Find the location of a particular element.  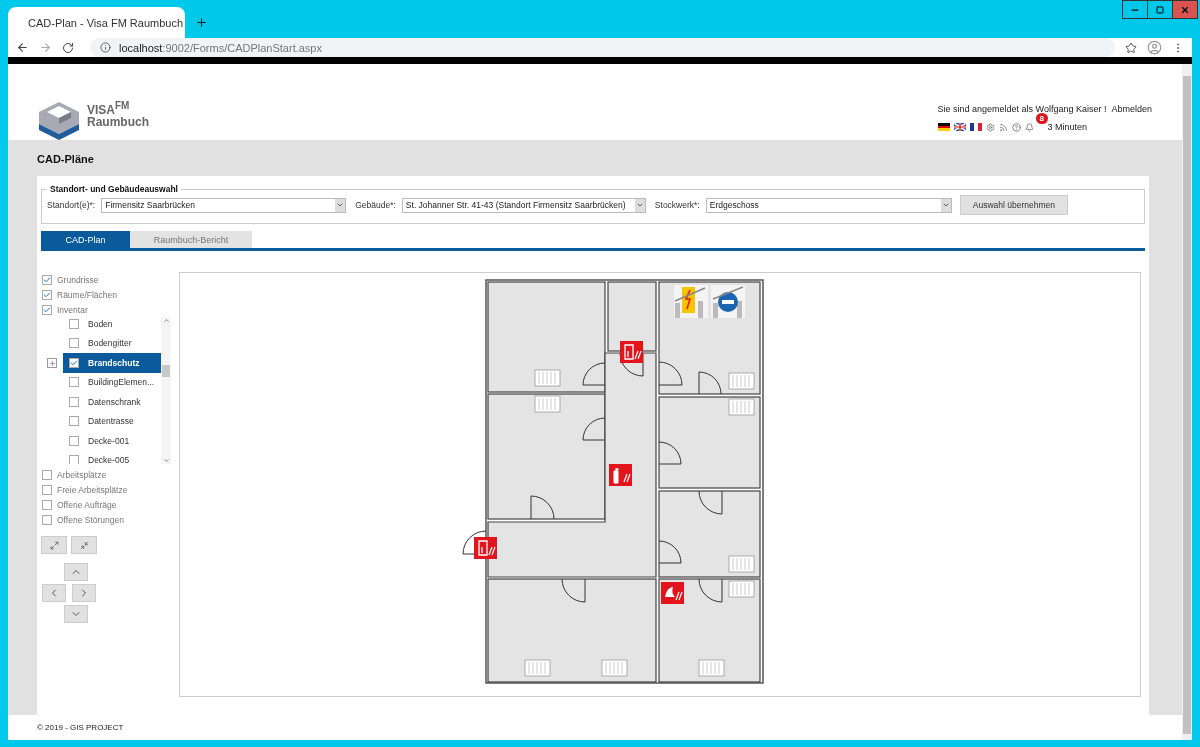

tree-item: Decke-005 is located at coordinates (112, 457).